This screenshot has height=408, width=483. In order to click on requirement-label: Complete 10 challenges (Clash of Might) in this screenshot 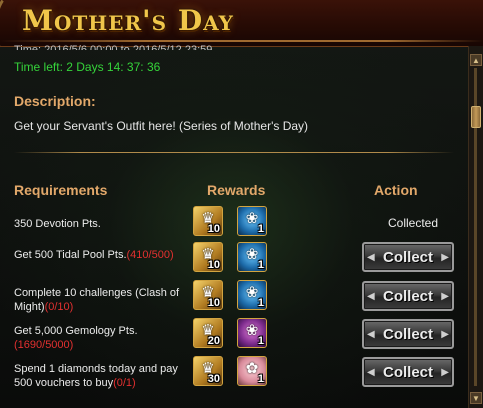, I will do `click(97, 300)`.